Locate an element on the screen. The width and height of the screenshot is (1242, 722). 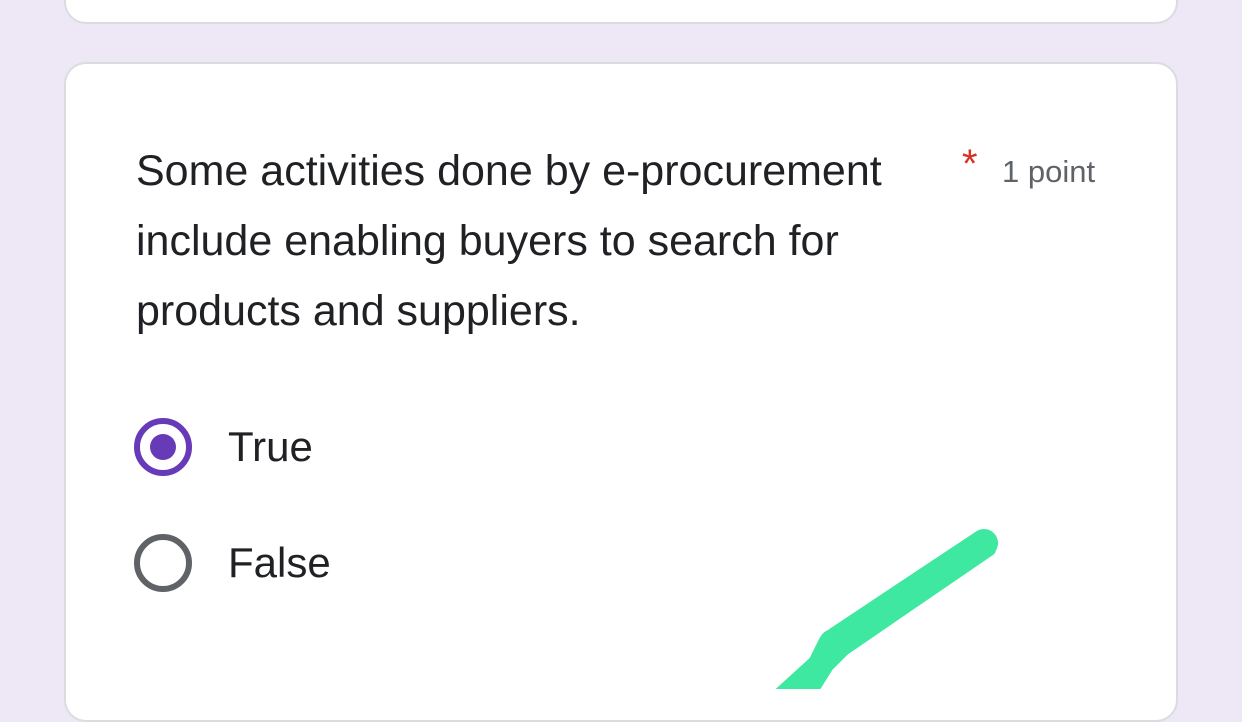
radio-dot-icon is located at coordinates (163, 447).